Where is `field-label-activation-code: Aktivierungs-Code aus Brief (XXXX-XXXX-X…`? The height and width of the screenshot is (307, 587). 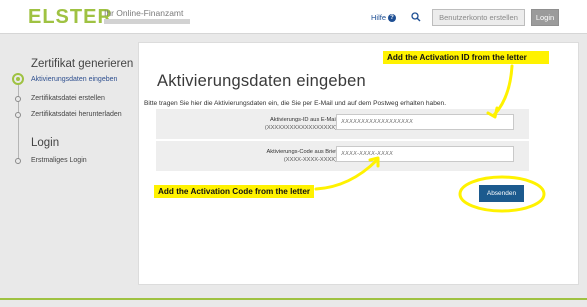 field-label-activation-code: Aktivierungs-Code aus Brief (XXXX-XXXX-X… is located at coordinates (302, 156).